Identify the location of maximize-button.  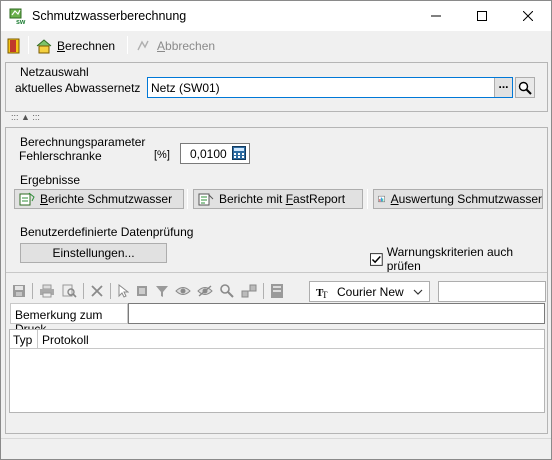
(482, 16).